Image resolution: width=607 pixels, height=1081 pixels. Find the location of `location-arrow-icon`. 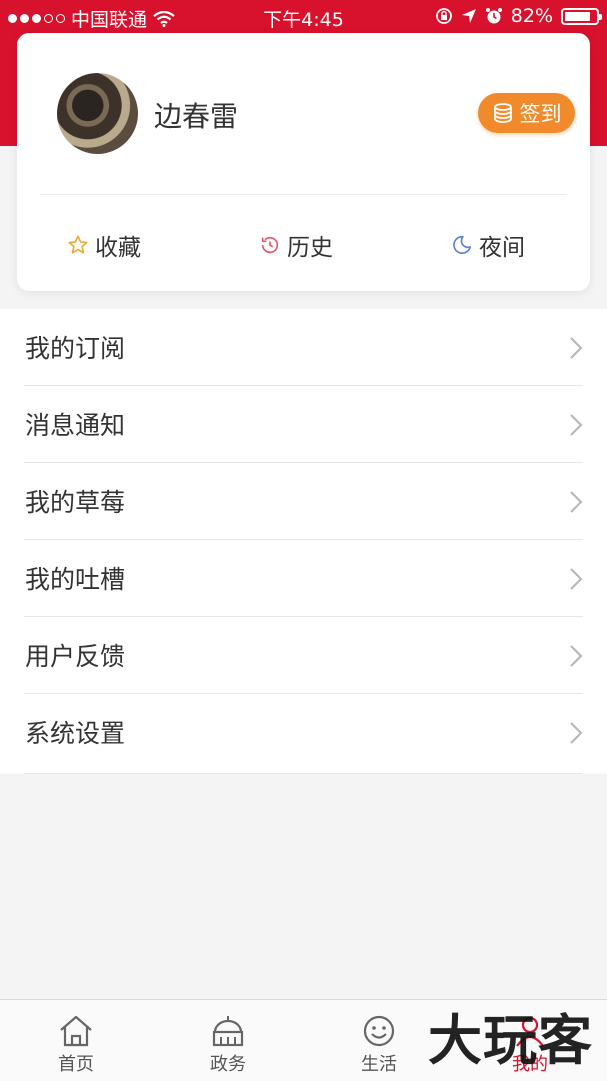

location-arrow-icon is located at coordinates (468, 16).